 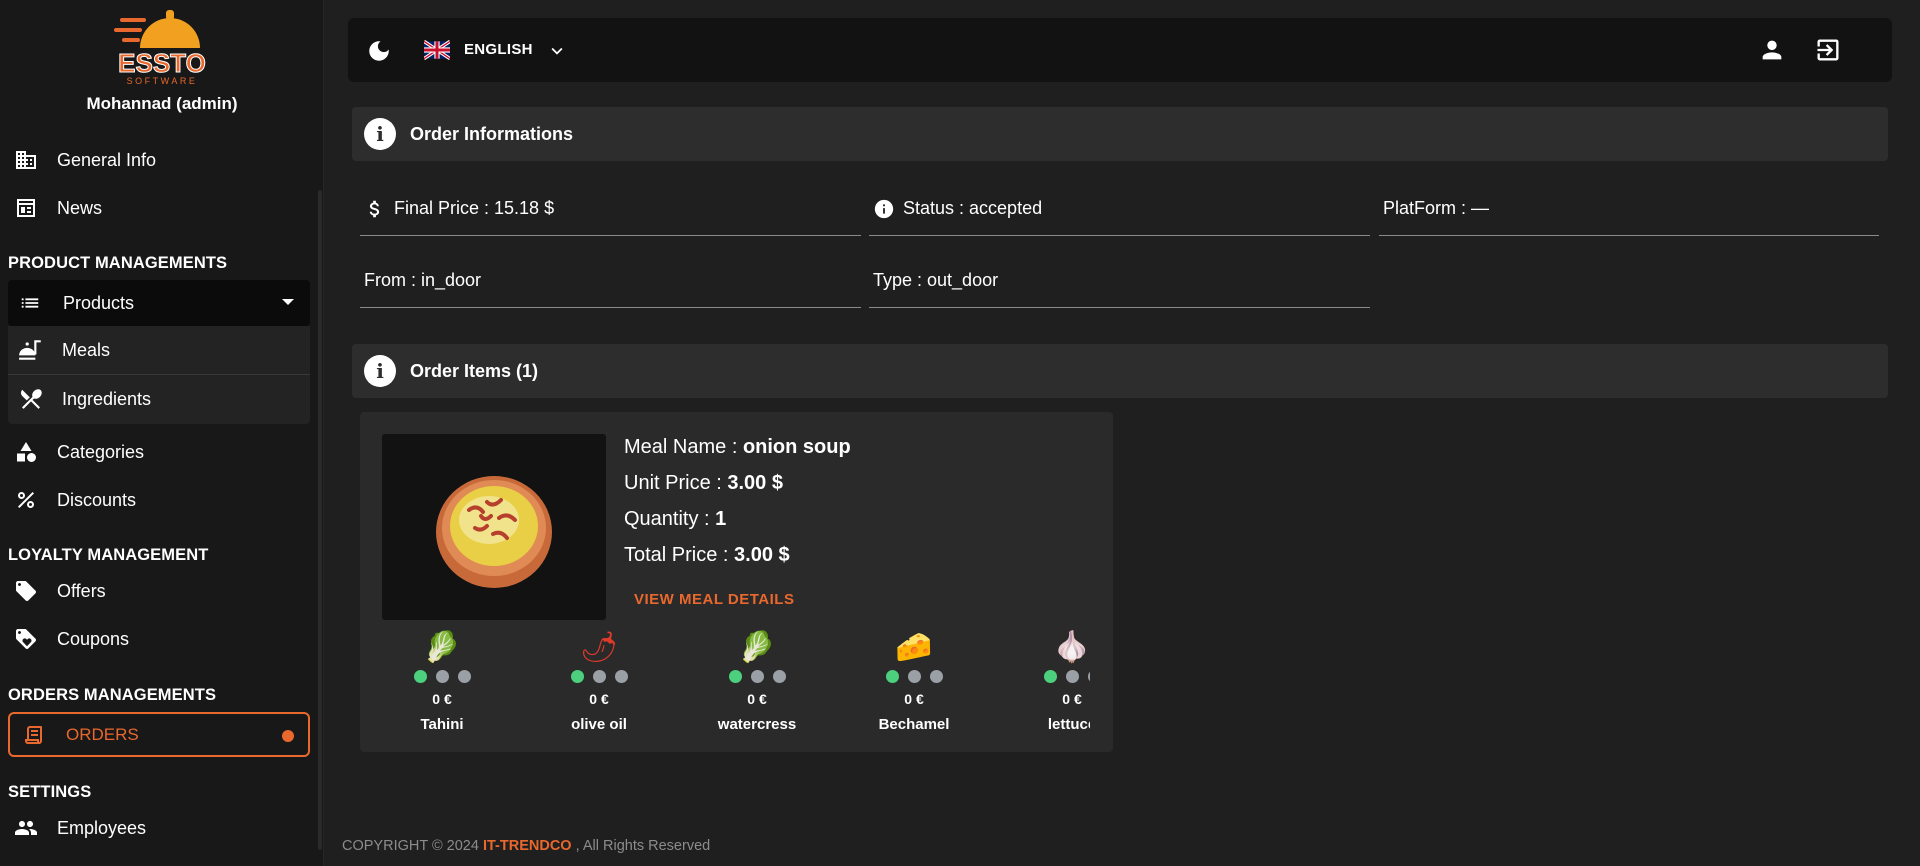 I want to click on footer-brand-link: IT-TRENDCO, so click(x=527, y=846).